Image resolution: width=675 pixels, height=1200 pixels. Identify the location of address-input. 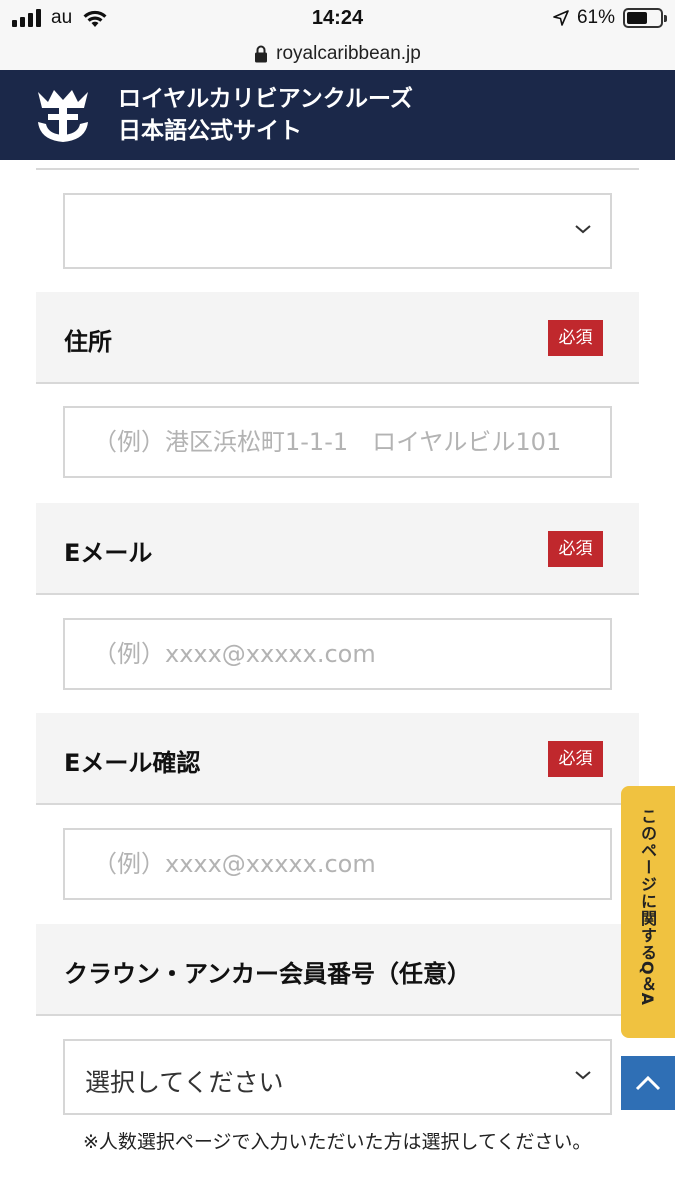
(337, 442).